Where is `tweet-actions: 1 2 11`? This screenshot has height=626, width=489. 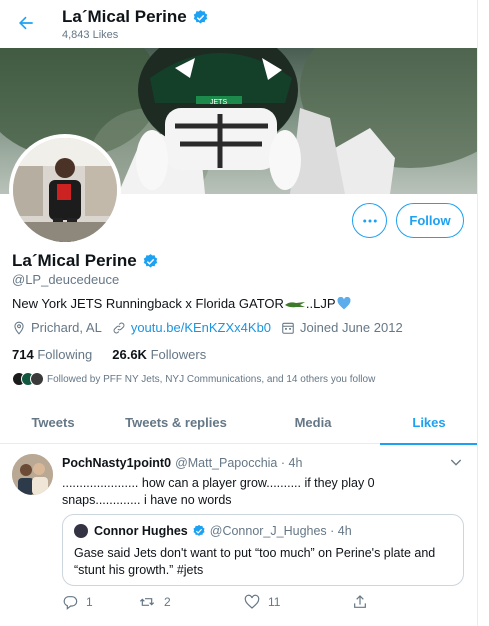
tweet-actions: 1 2 11 is located at coordinates (242, 602).